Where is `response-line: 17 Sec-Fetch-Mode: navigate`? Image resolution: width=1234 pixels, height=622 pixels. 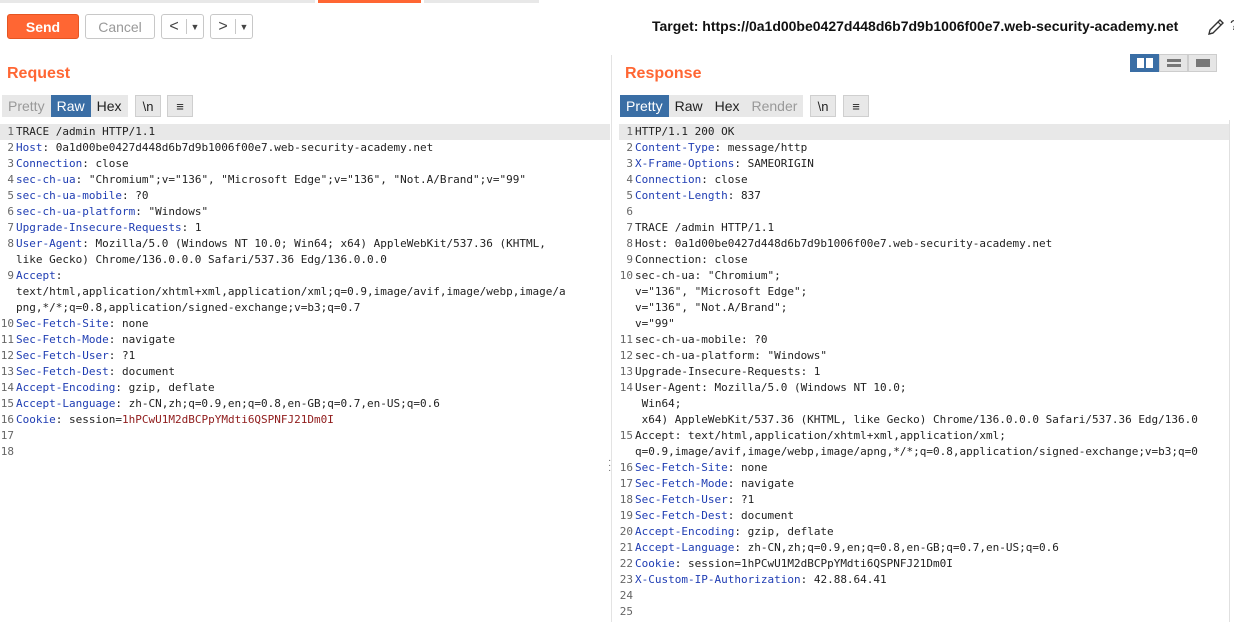
response-line: 17 Sec-Fetch-Mode: navigate is located at coordinates (924, 484).